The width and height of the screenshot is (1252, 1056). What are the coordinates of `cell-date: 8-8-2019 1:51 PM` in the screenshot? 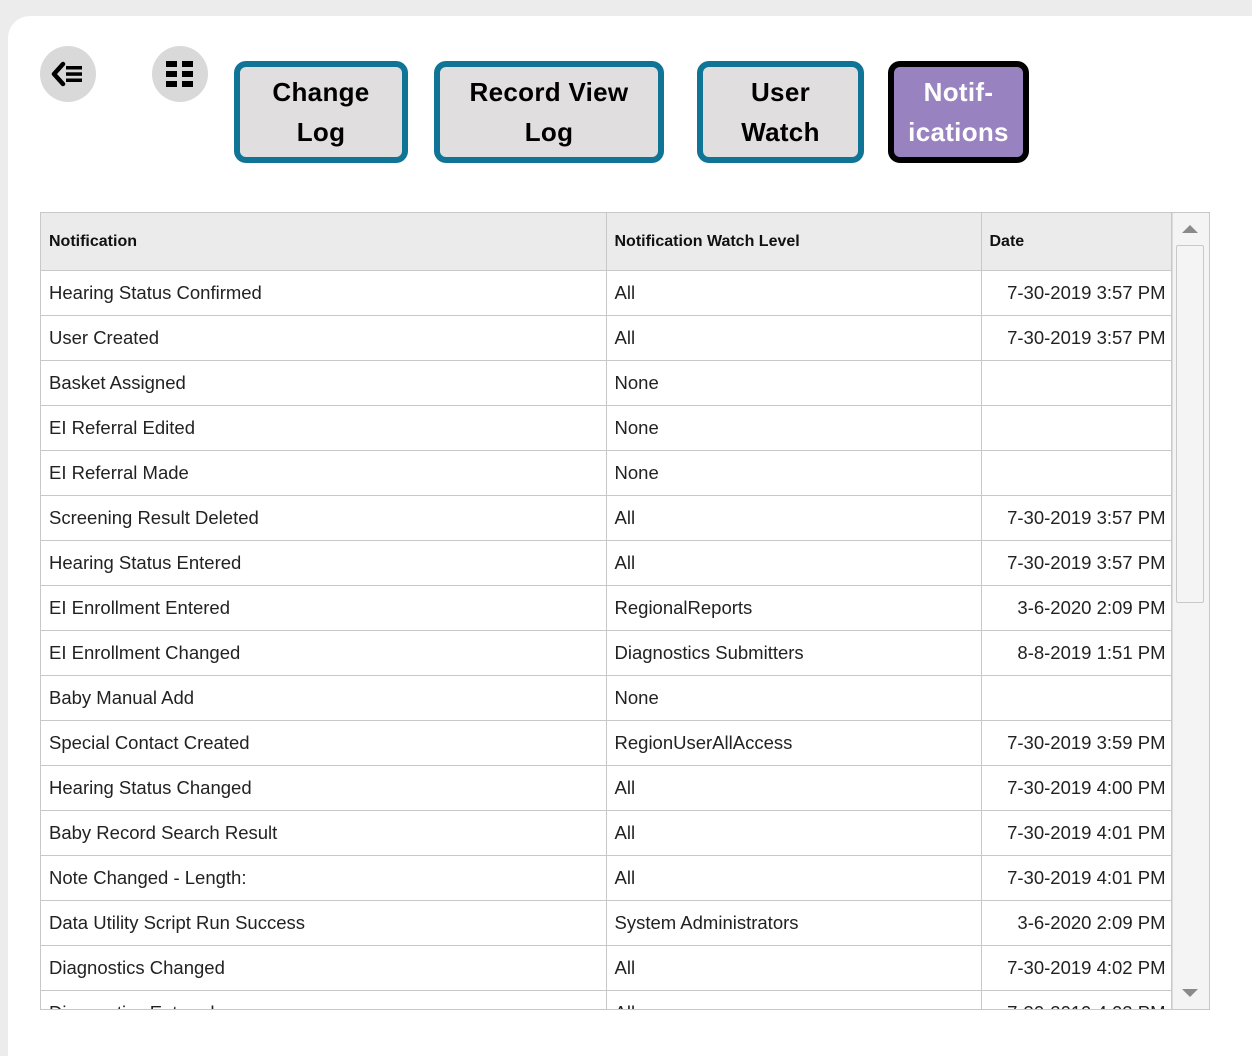 It's located at (1076, 653).